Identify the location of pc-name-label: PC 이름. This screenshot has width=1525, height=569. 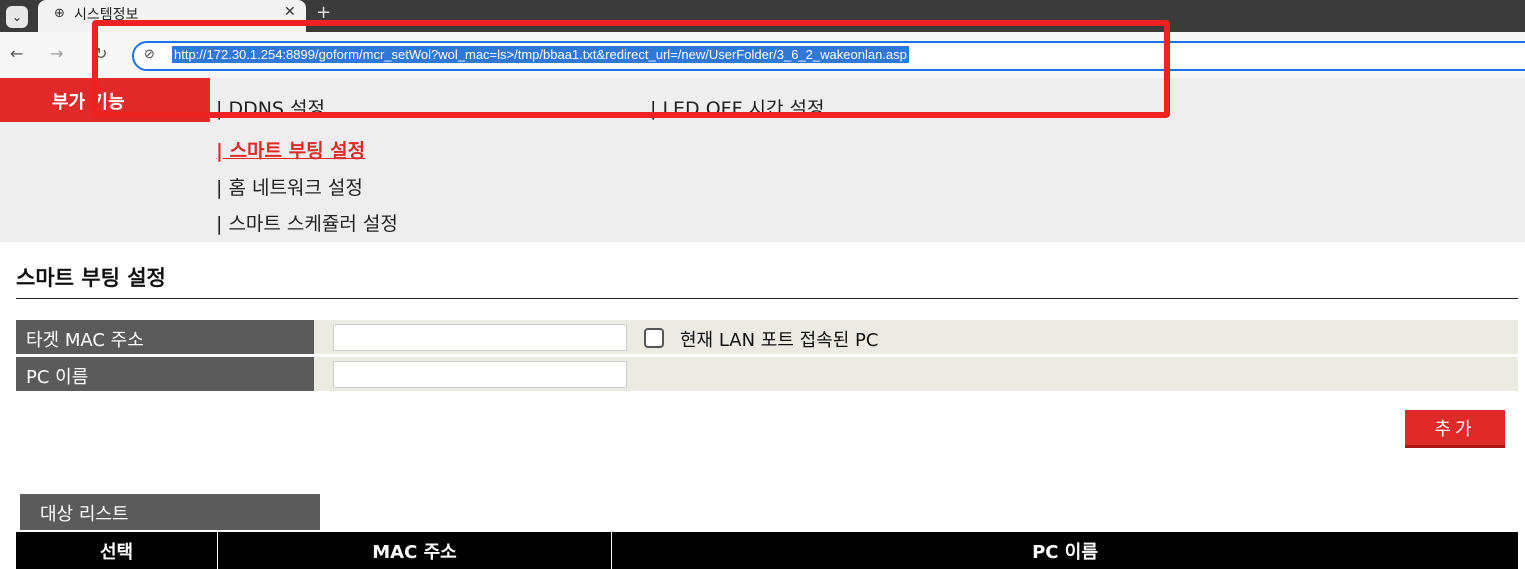
(165, 374).